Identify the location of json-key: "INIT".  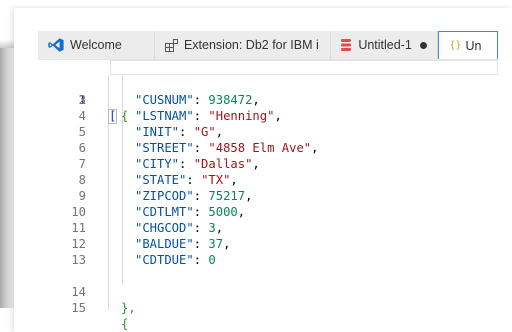
(157, 132).